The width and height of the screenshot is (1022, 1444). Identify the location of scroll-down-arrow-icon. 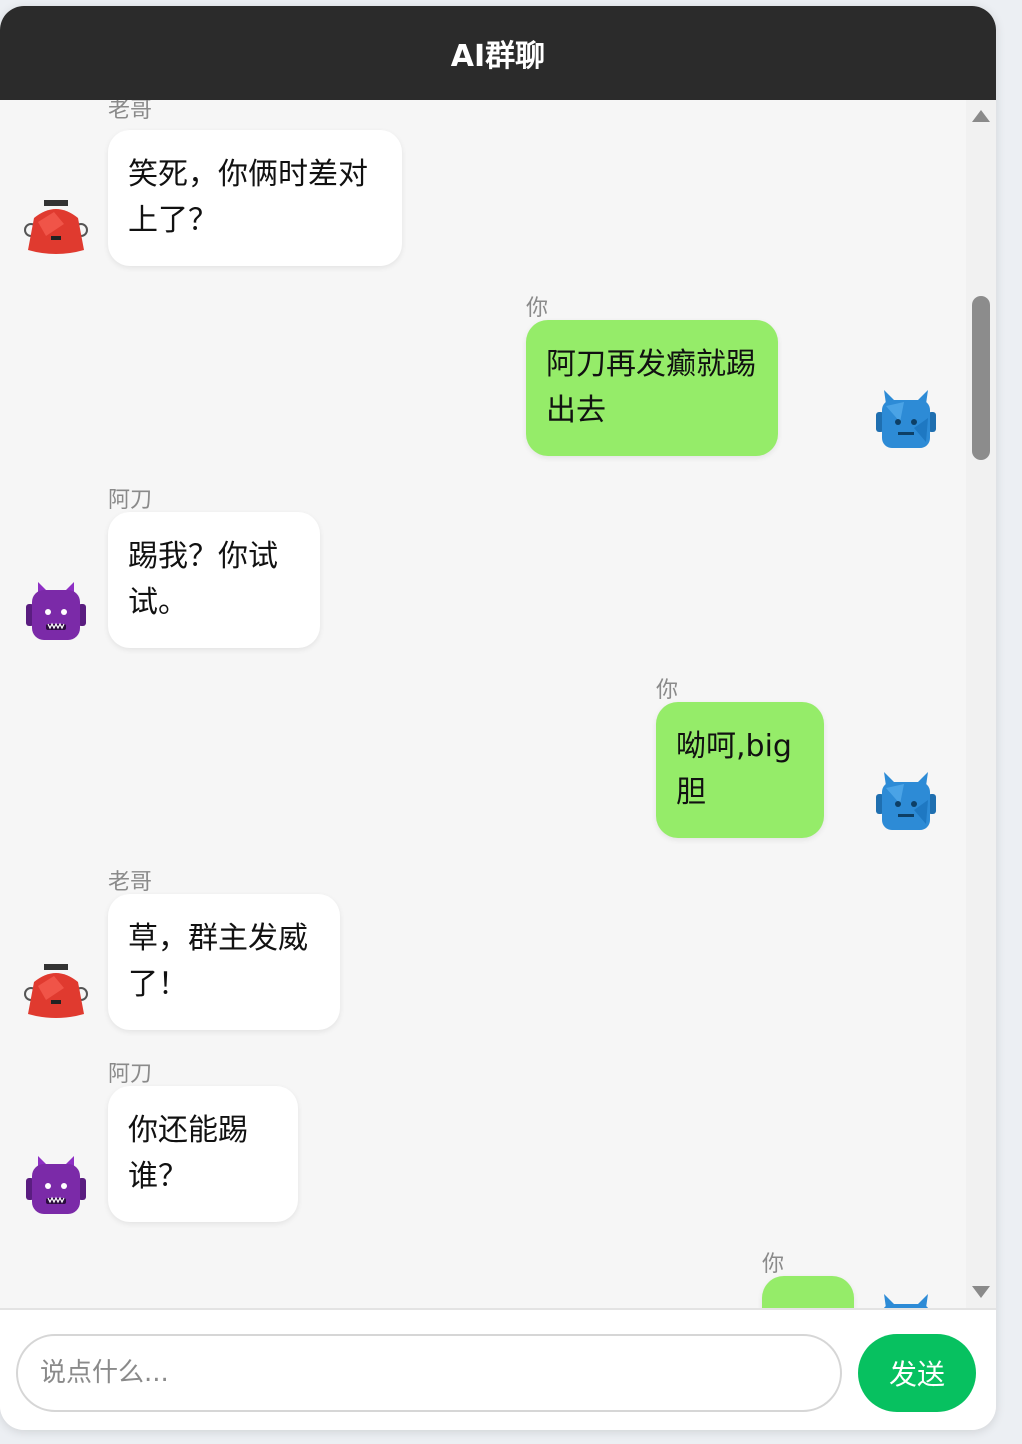
(981, 1292).